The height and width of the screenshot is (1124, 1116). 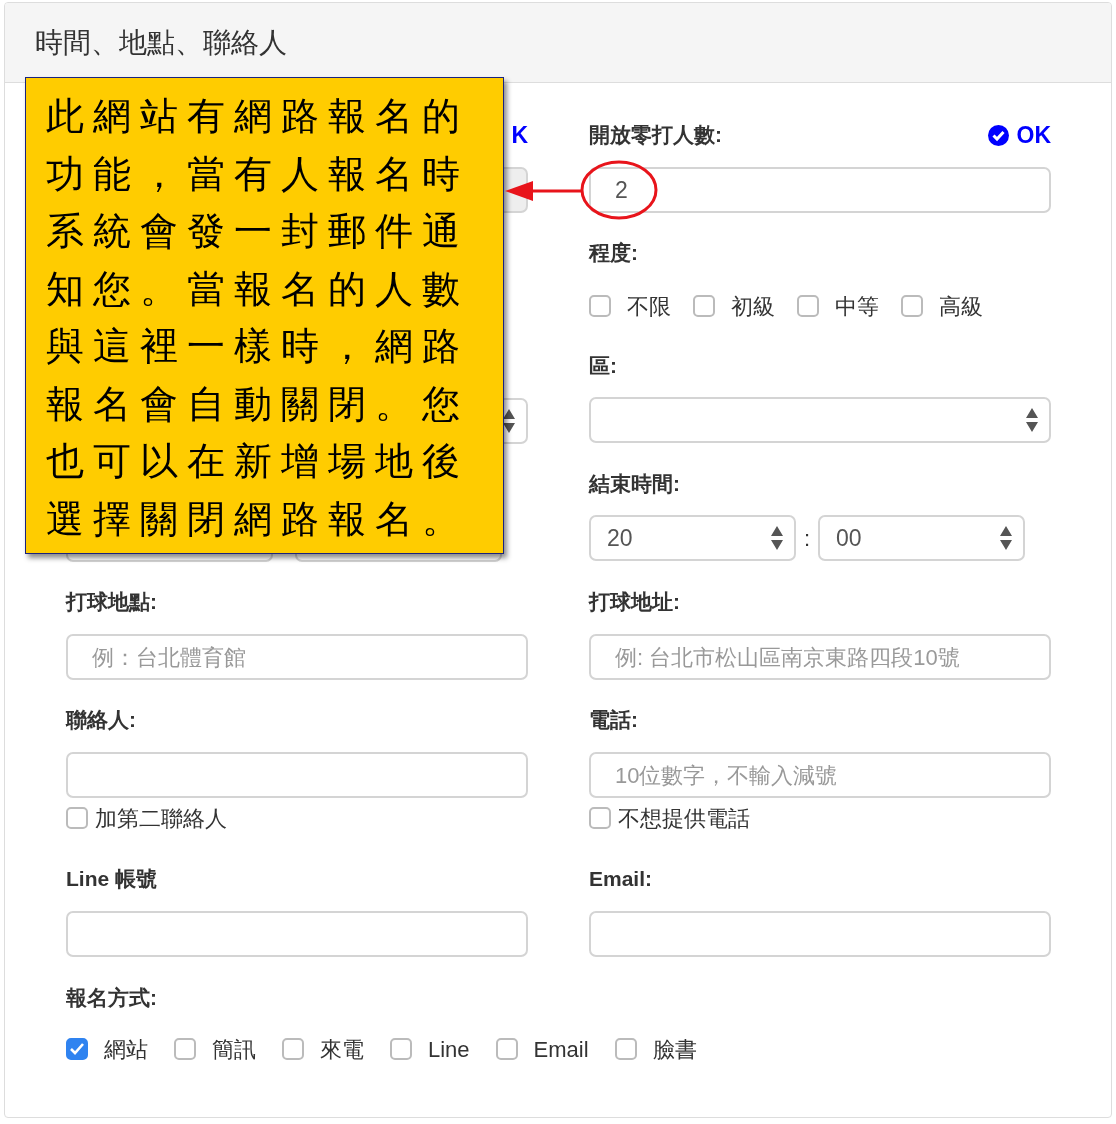 I want to click on option-label: 臉書, so click(x=674, y=1049).